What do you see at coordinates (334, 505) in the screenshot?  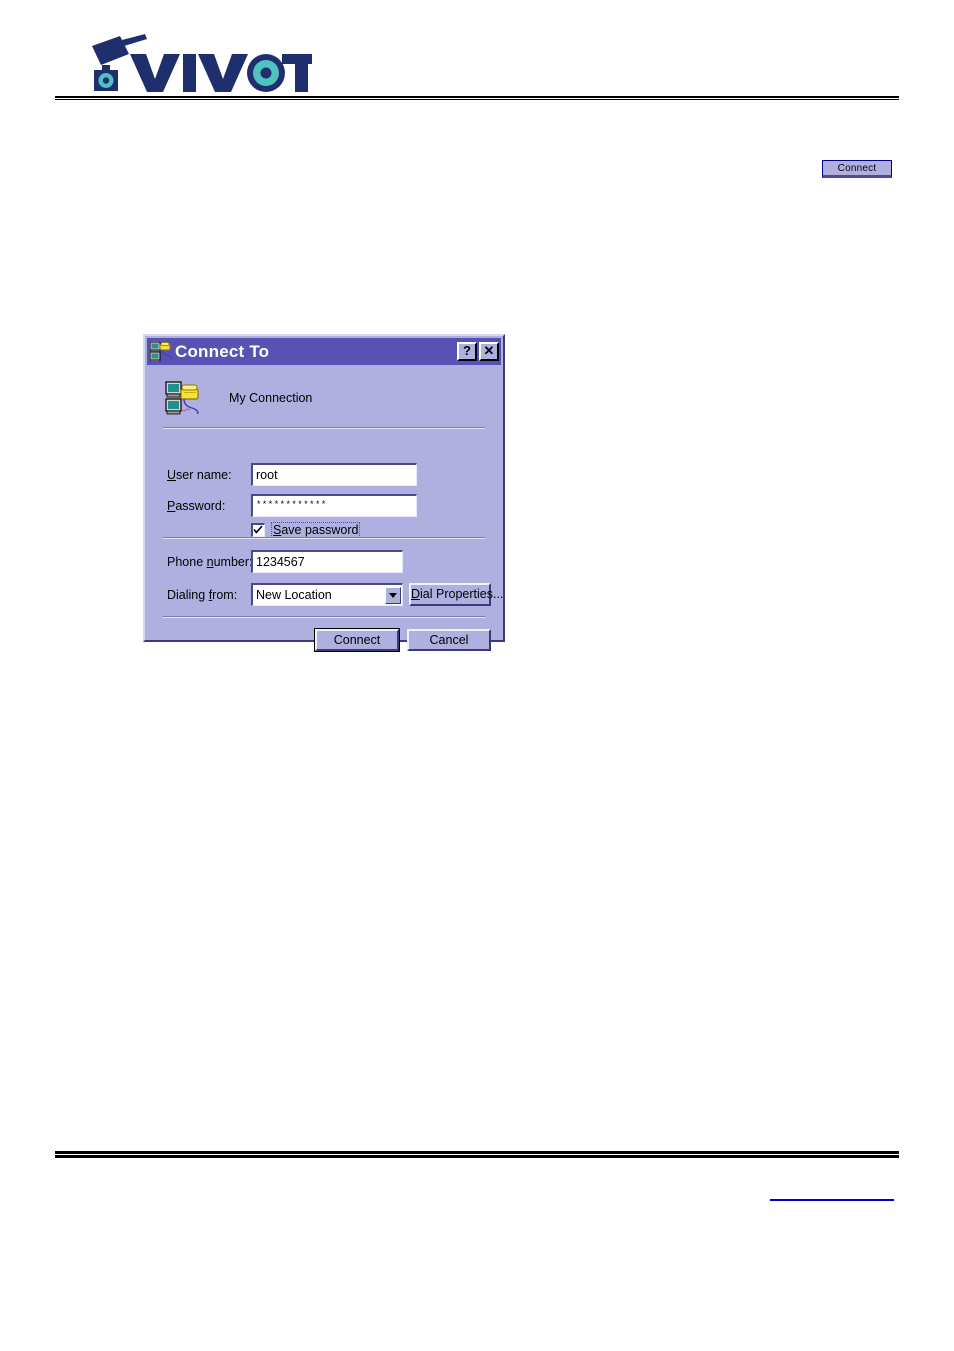 I see `password-input: ************` at bounding box center [334, 505].